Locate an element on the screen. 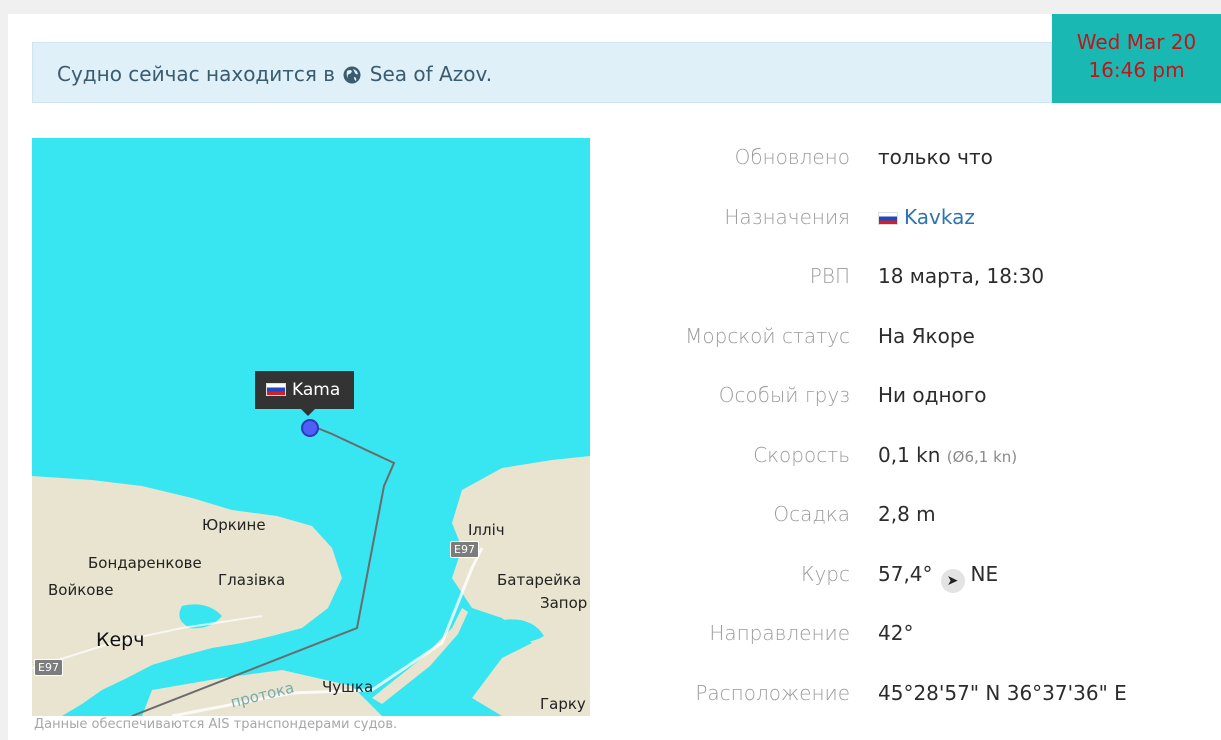 The image size is (1221, 740). course-value: 57,4° is located at coordinates (905, 573).